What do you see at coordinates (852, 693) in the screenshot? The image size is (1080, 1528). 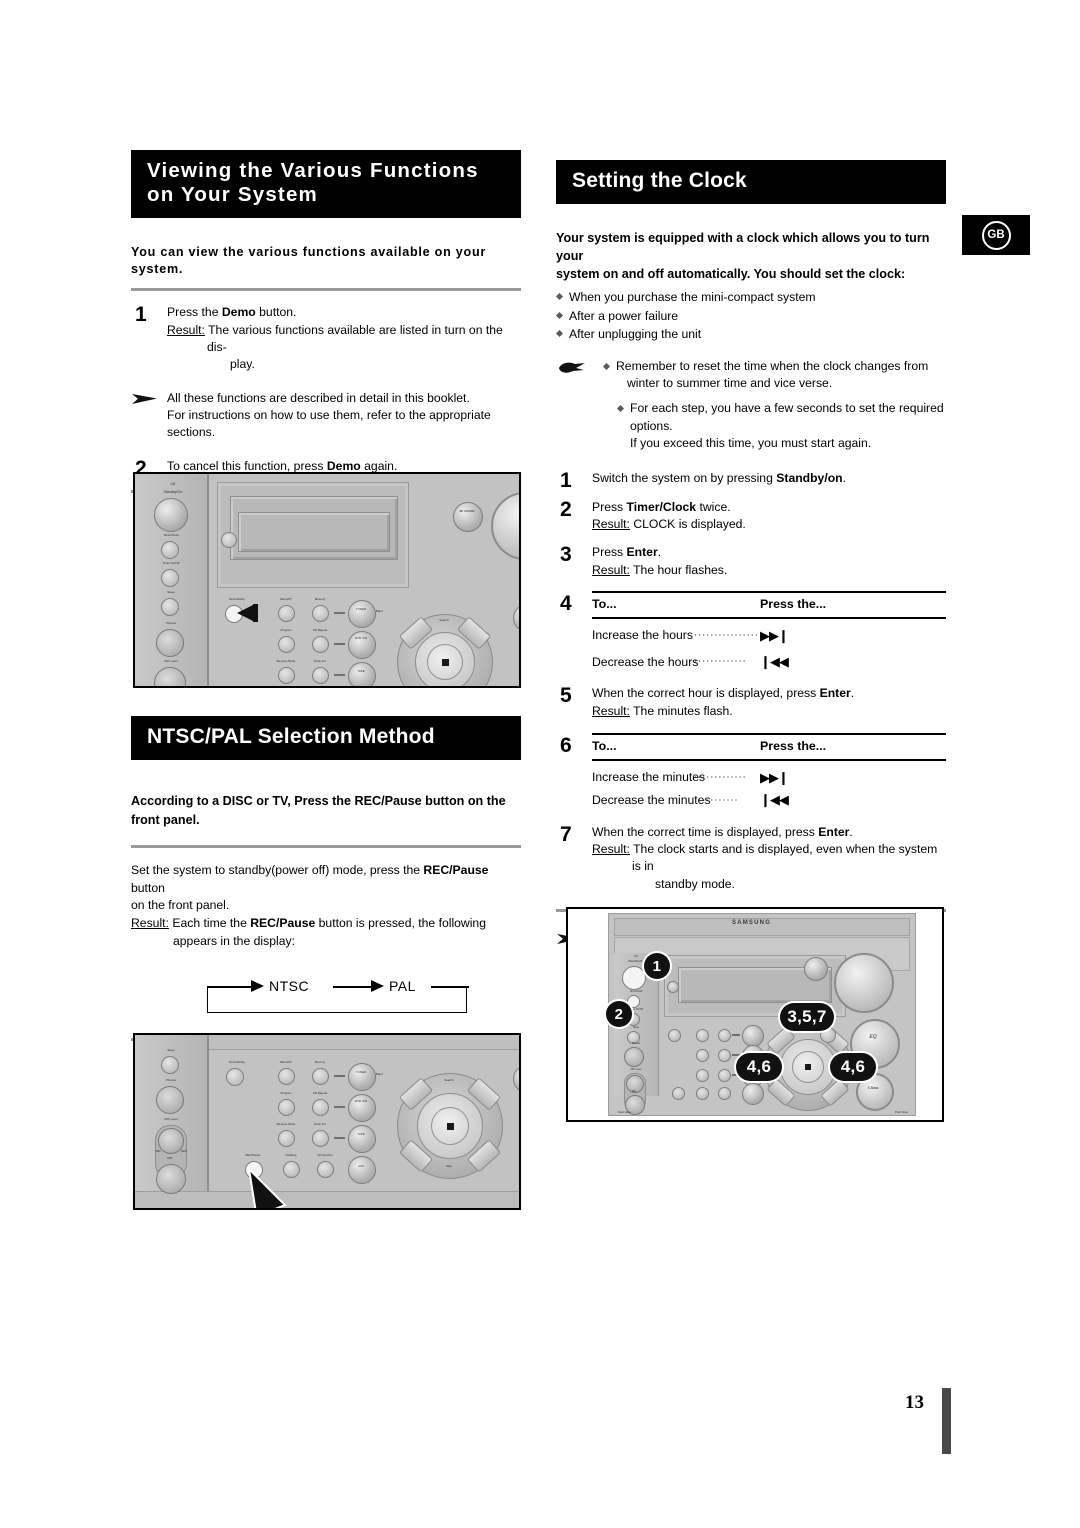 I see `step-text-post: .` at bounding box center [852, 693].